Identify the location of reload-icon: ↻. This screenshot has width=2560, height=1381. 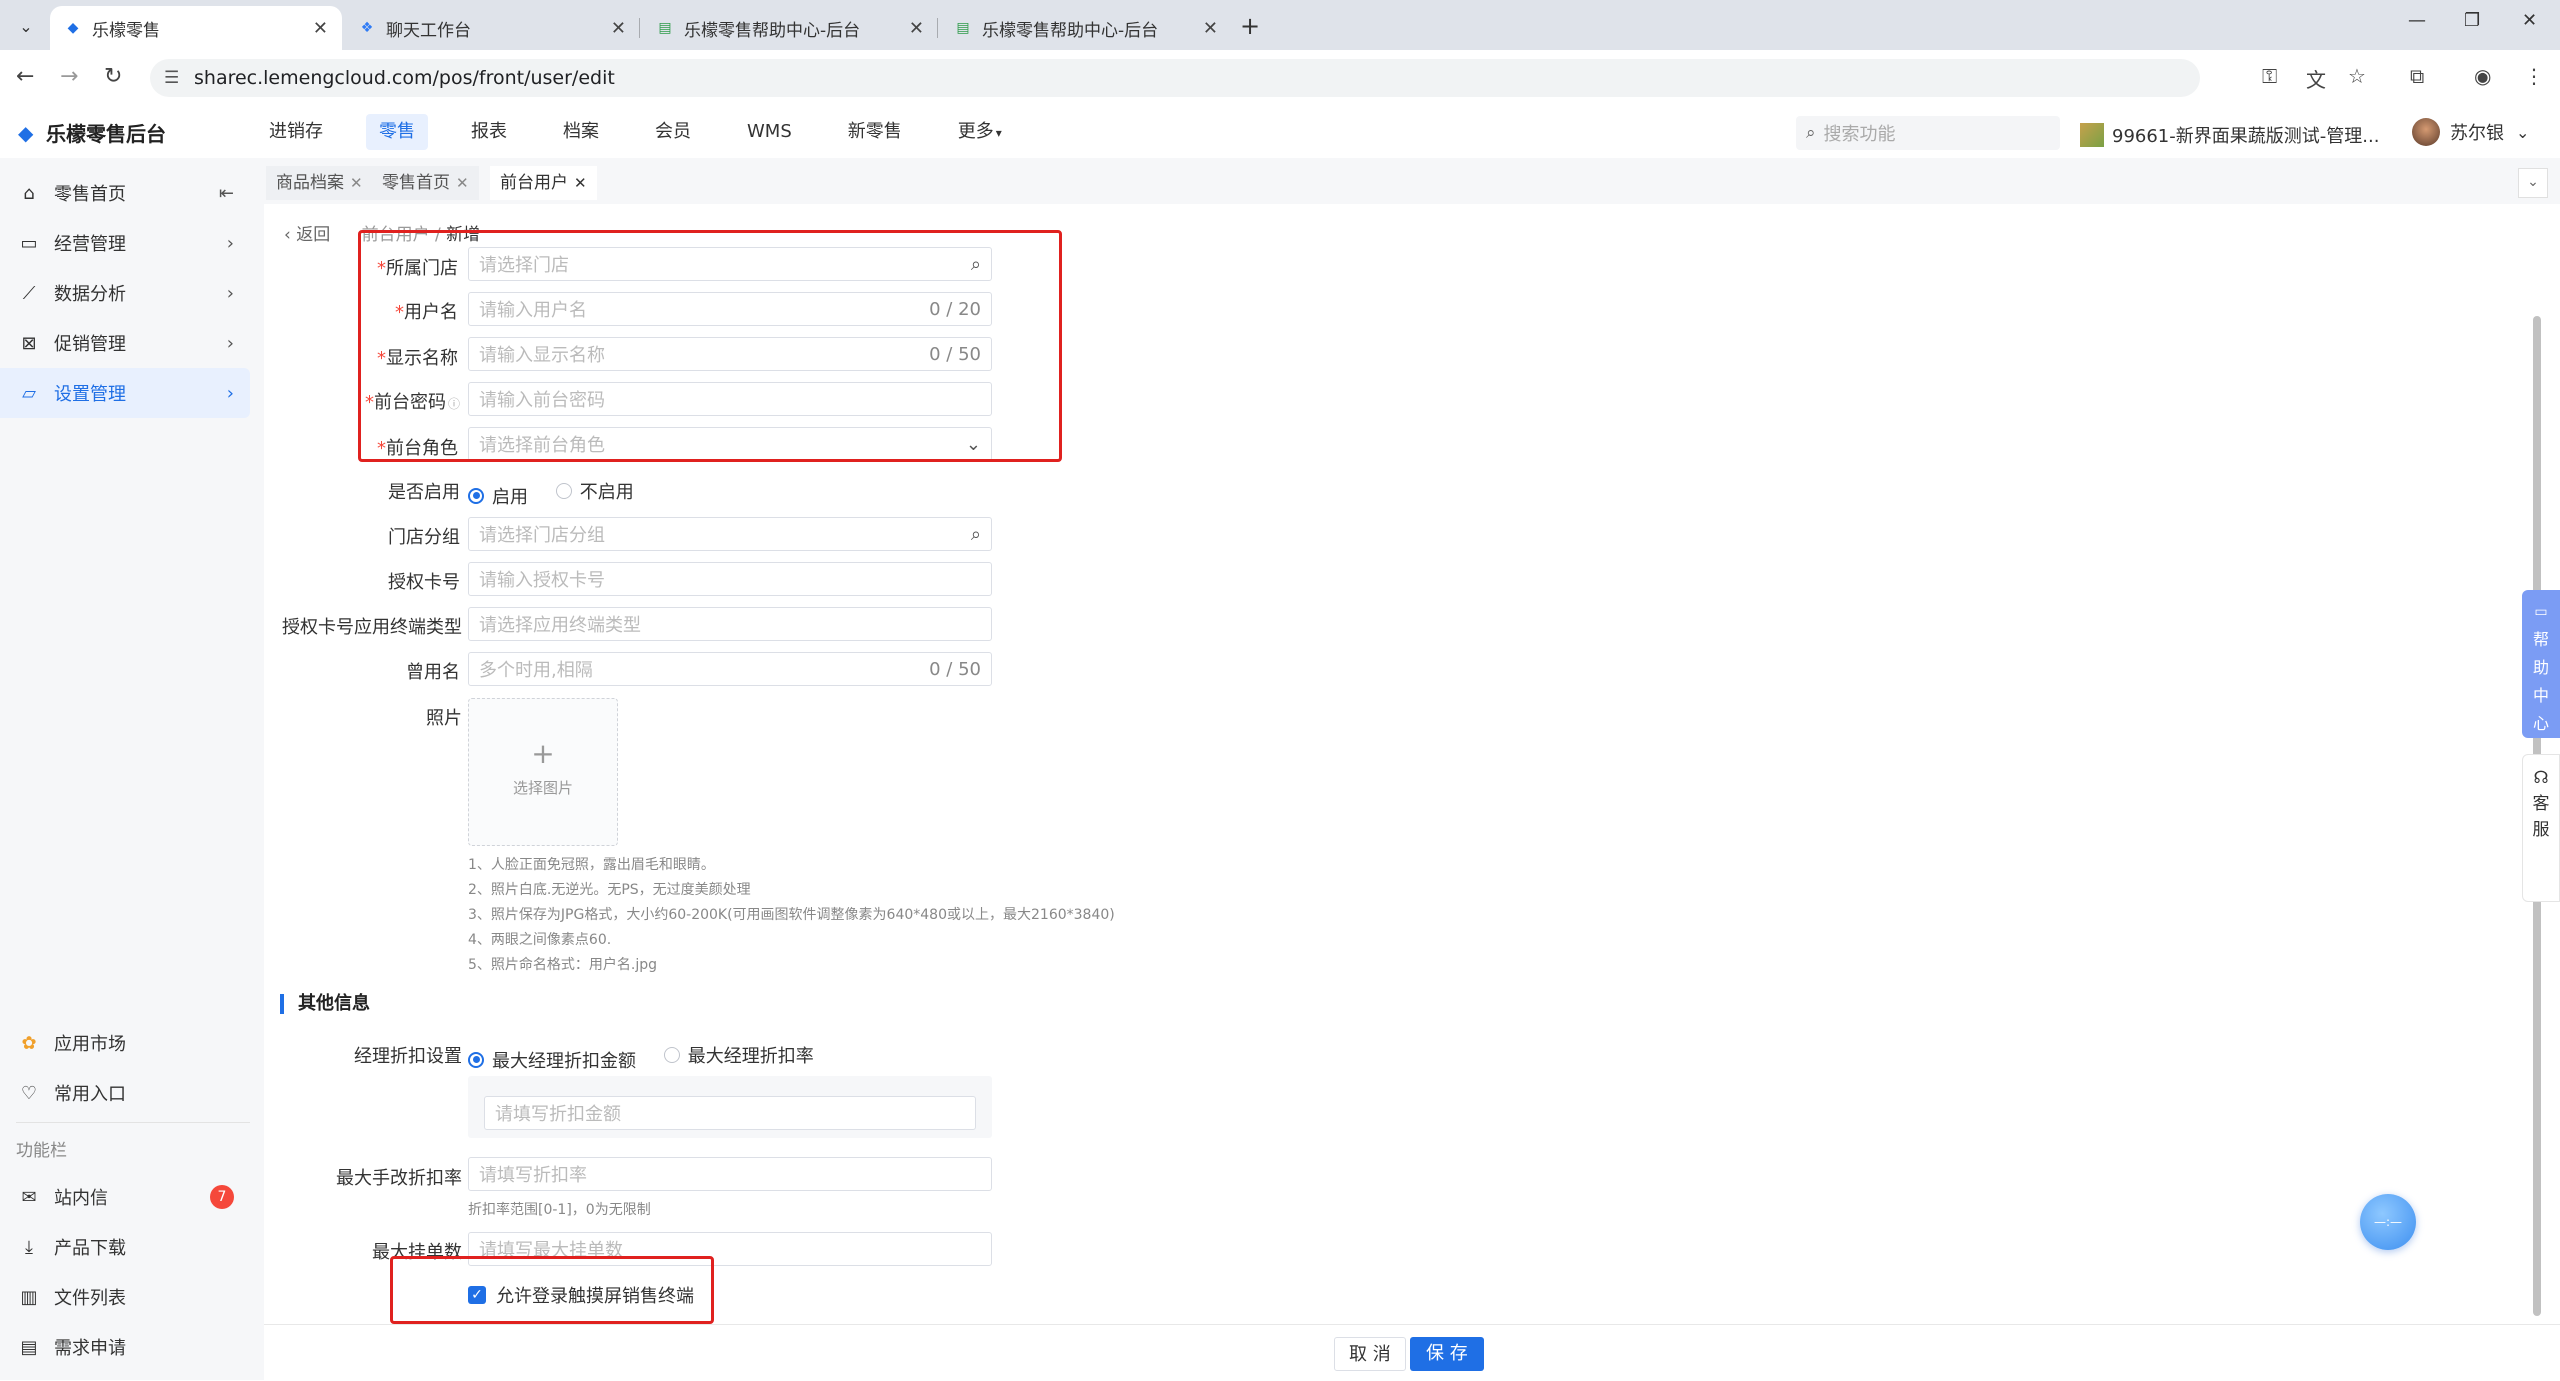
(113, 76).